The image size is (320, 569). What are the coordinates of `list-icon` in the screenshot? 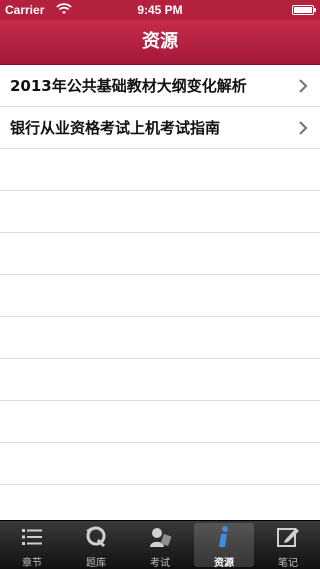 It's located at (32, 537).